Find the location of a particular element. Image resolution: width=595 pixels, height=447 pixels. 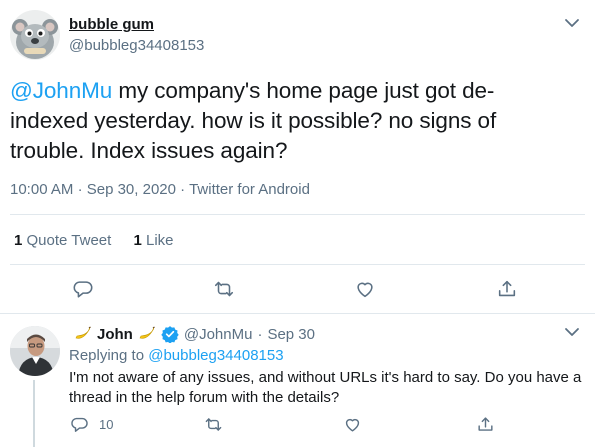

tweet-time: 10:00 AM is located at coordinates (41, 189).